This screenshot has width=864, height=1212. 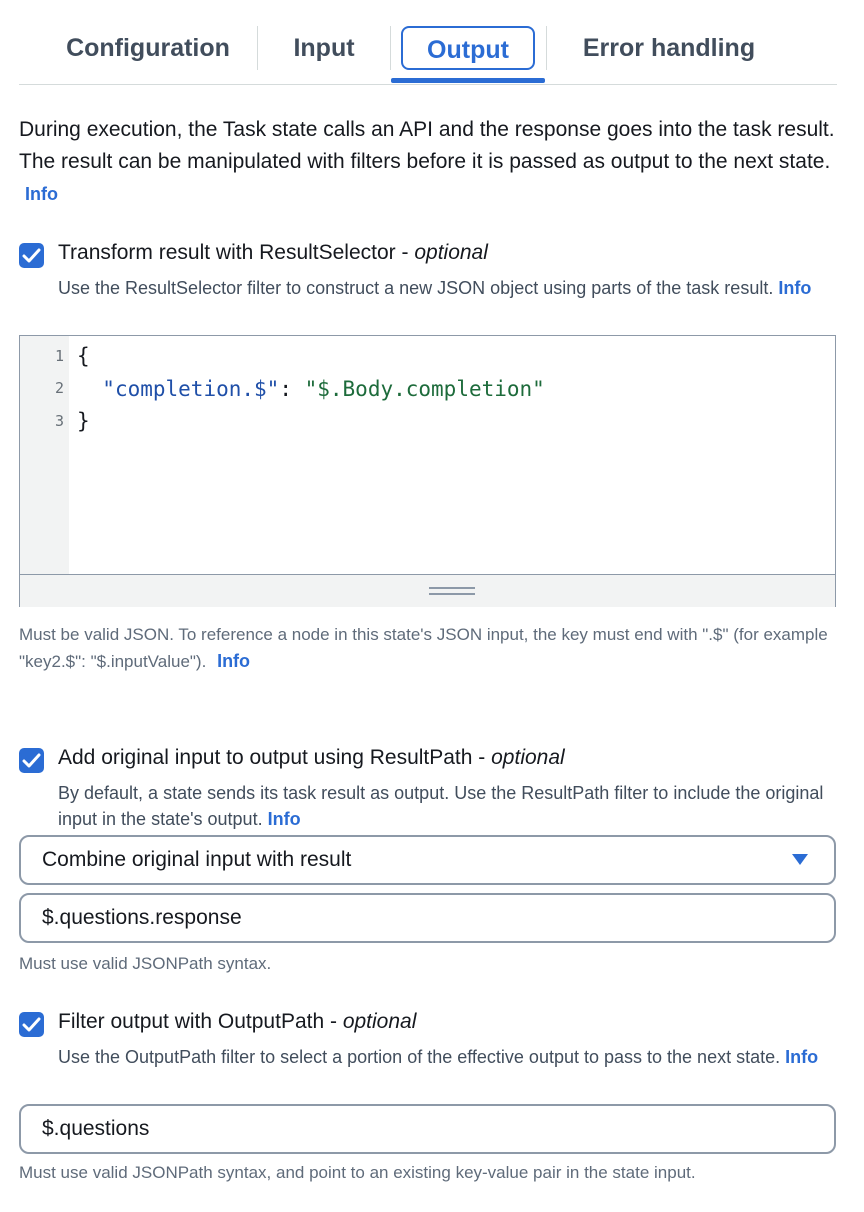 What do you see at coordinates (59, 356) in the screenshot?
I see `line-number: 1` at bounding box center [59, 356].